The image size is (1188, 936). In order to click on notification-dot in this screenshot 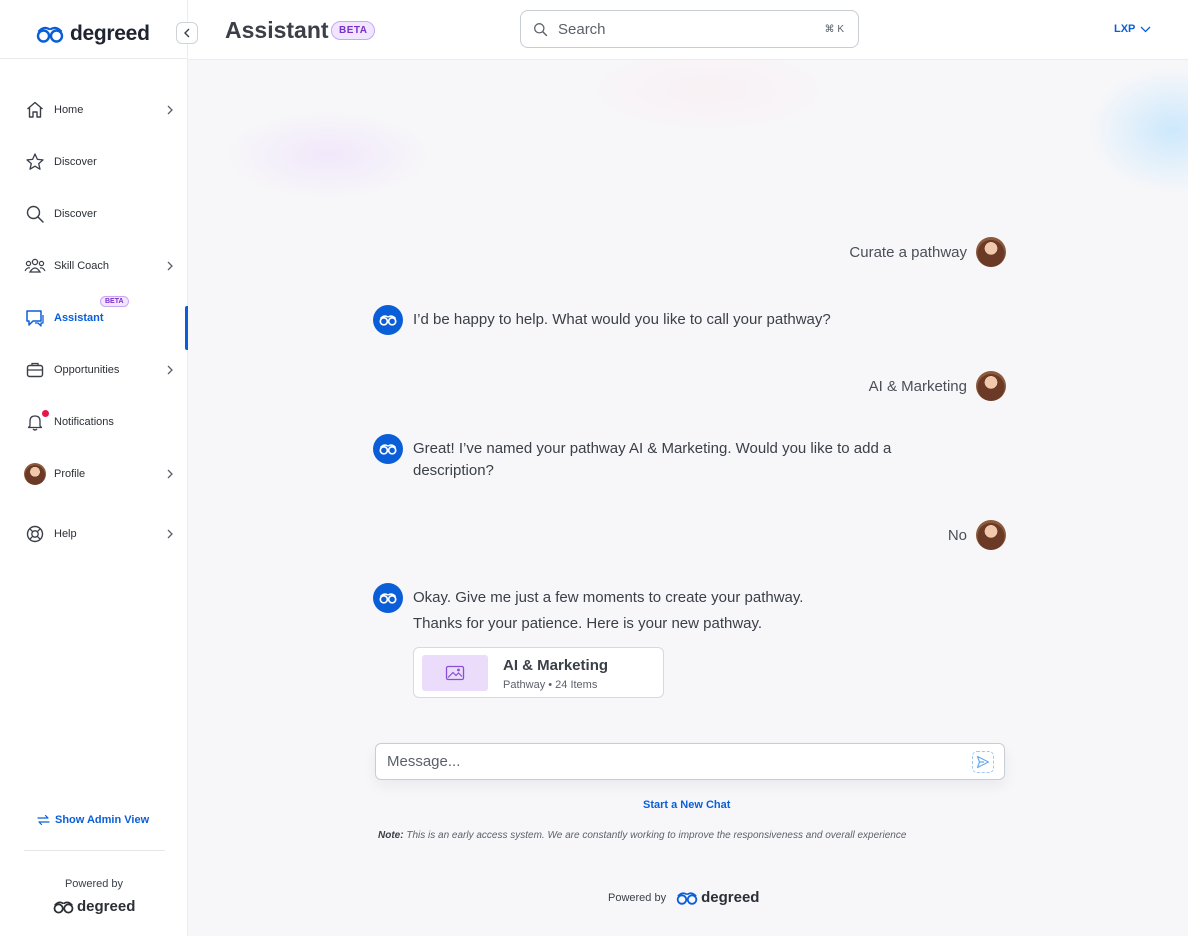, I will do `click(45, 413)`.